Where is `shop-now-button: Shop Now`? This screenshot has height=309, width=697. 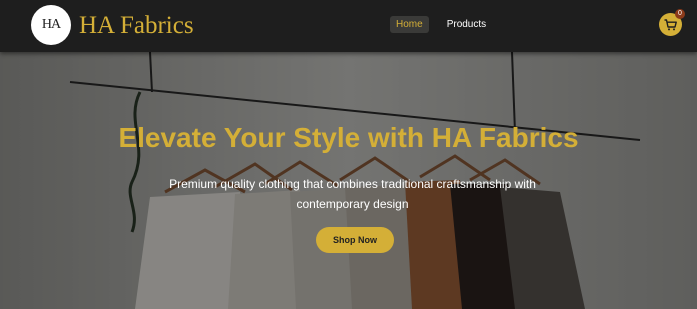 shop-now-button: Shop Now is located at coordinates (355, 240).